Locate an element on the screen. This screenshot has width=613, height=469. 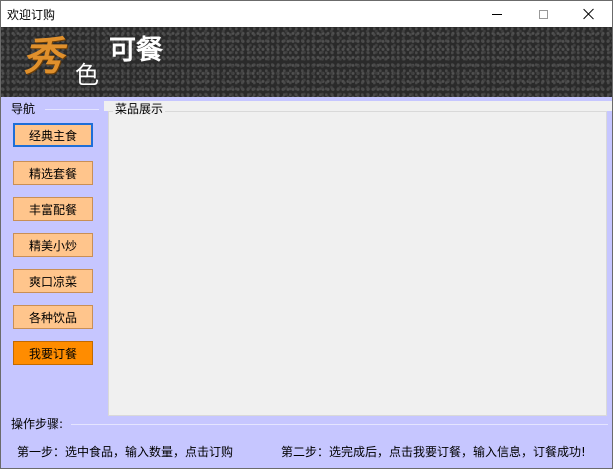
minimize-icon is located at coordinates (497, 14).